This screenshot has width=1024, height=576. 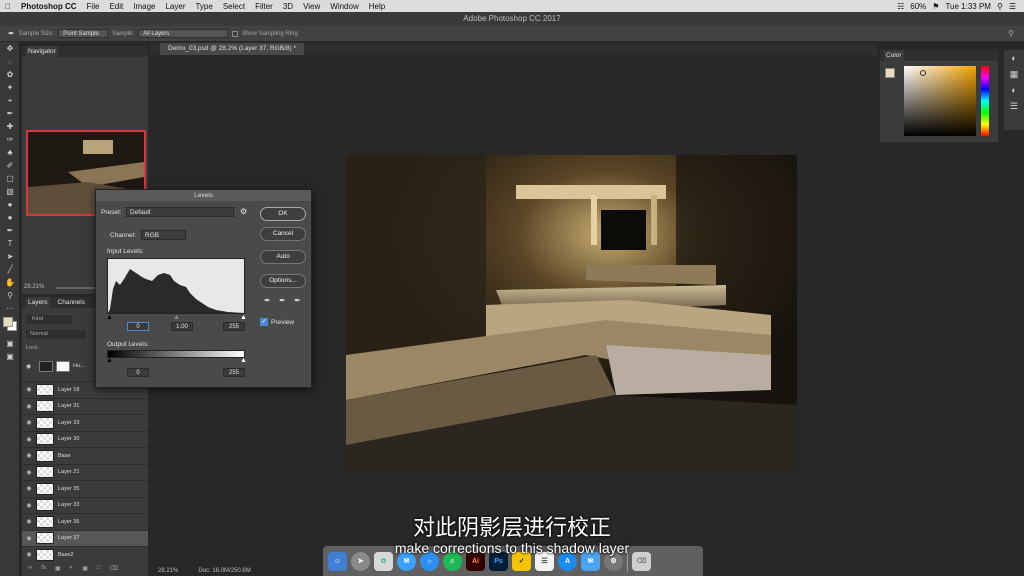 What do you see at coordinates (138, 326) in the screenshot?
I see `input-black-field: 0` at bounding box center [138, 326].